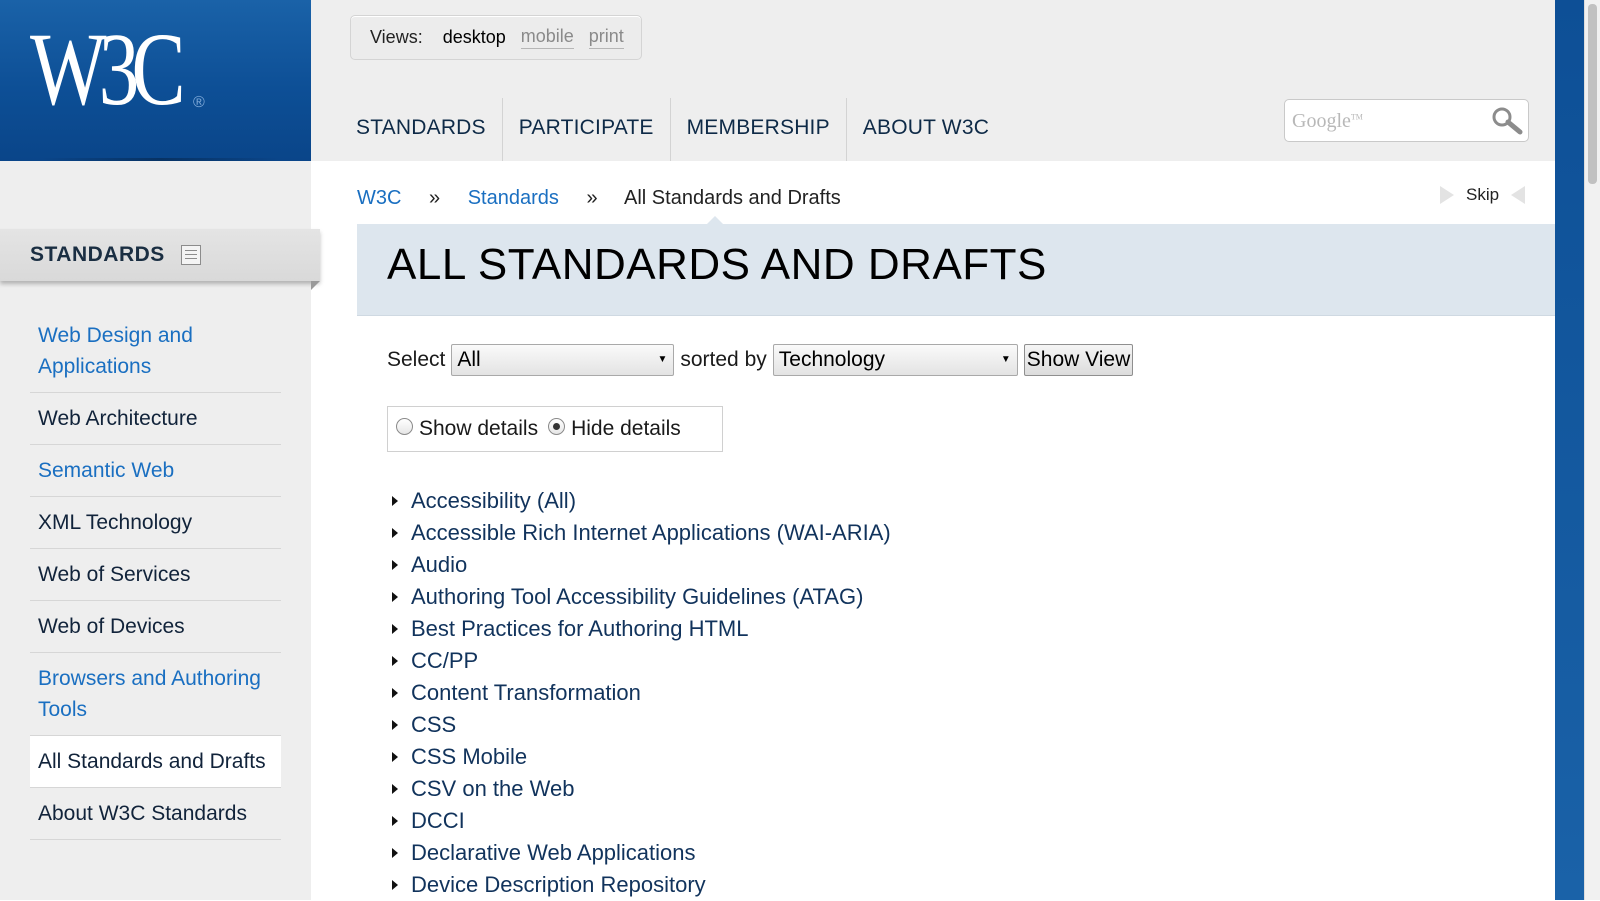 Image resolution: width=1600 pixels, height=901 pixels. Describe the element at coordinates (1078, 360) in the screenshot. I see `show-view-button: Show View` at that location.